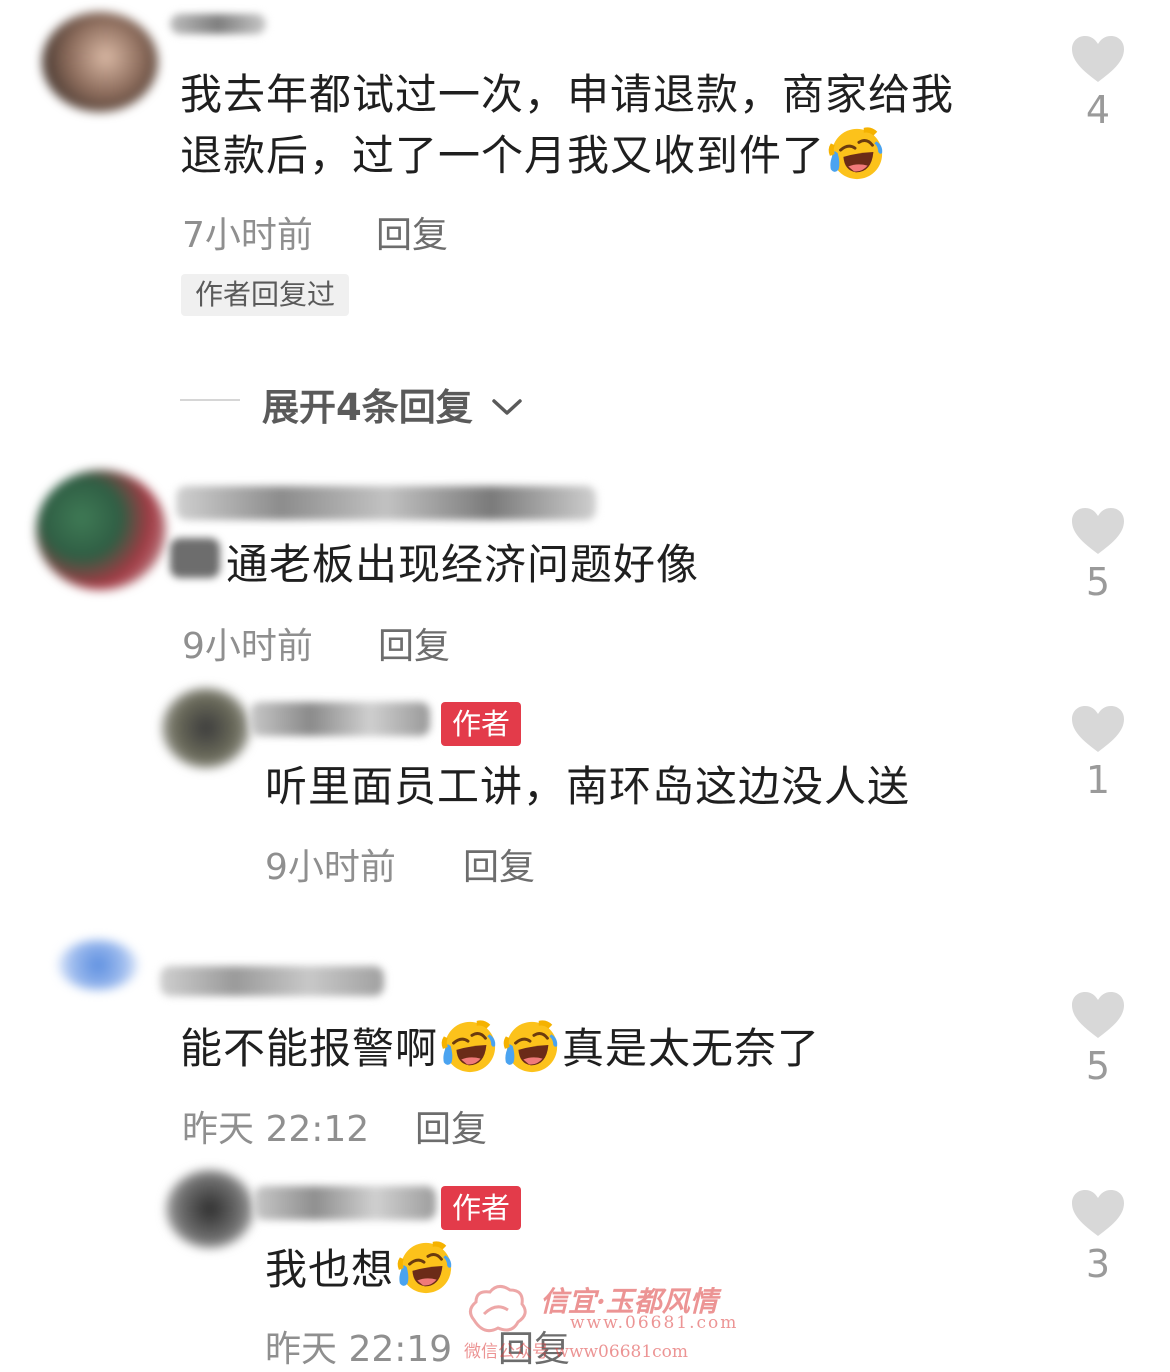  What do you see at coordinates (367, 407) in the screenshot?
I see `expand-replies-label: 展开4条回复` at bounding box center [367, 407].